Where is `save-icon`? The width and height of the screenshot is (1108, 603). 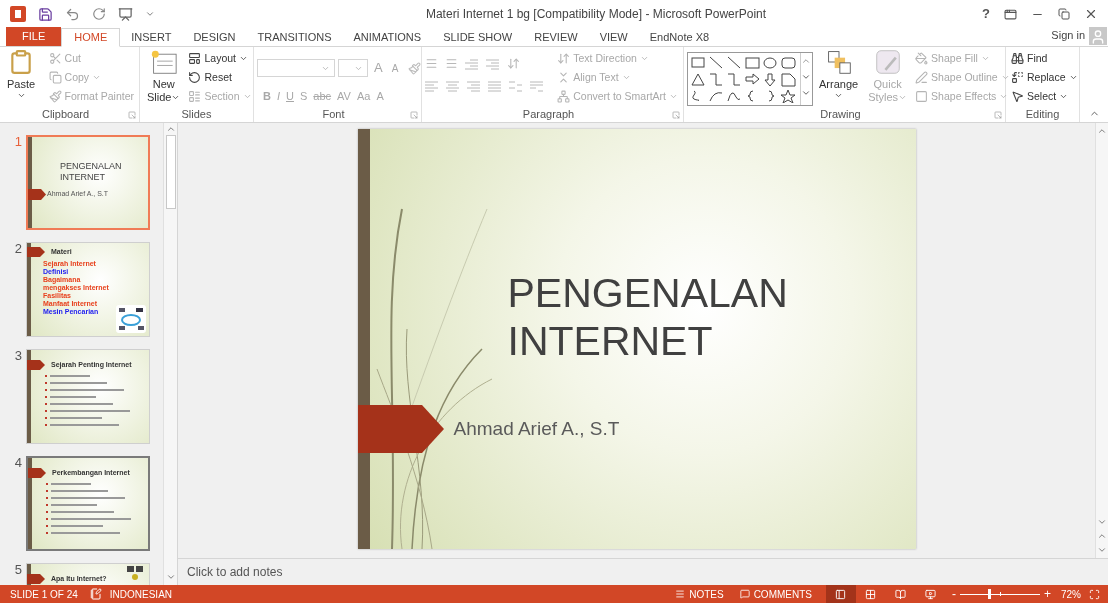
save-icon is located at coordinates (45, 14).